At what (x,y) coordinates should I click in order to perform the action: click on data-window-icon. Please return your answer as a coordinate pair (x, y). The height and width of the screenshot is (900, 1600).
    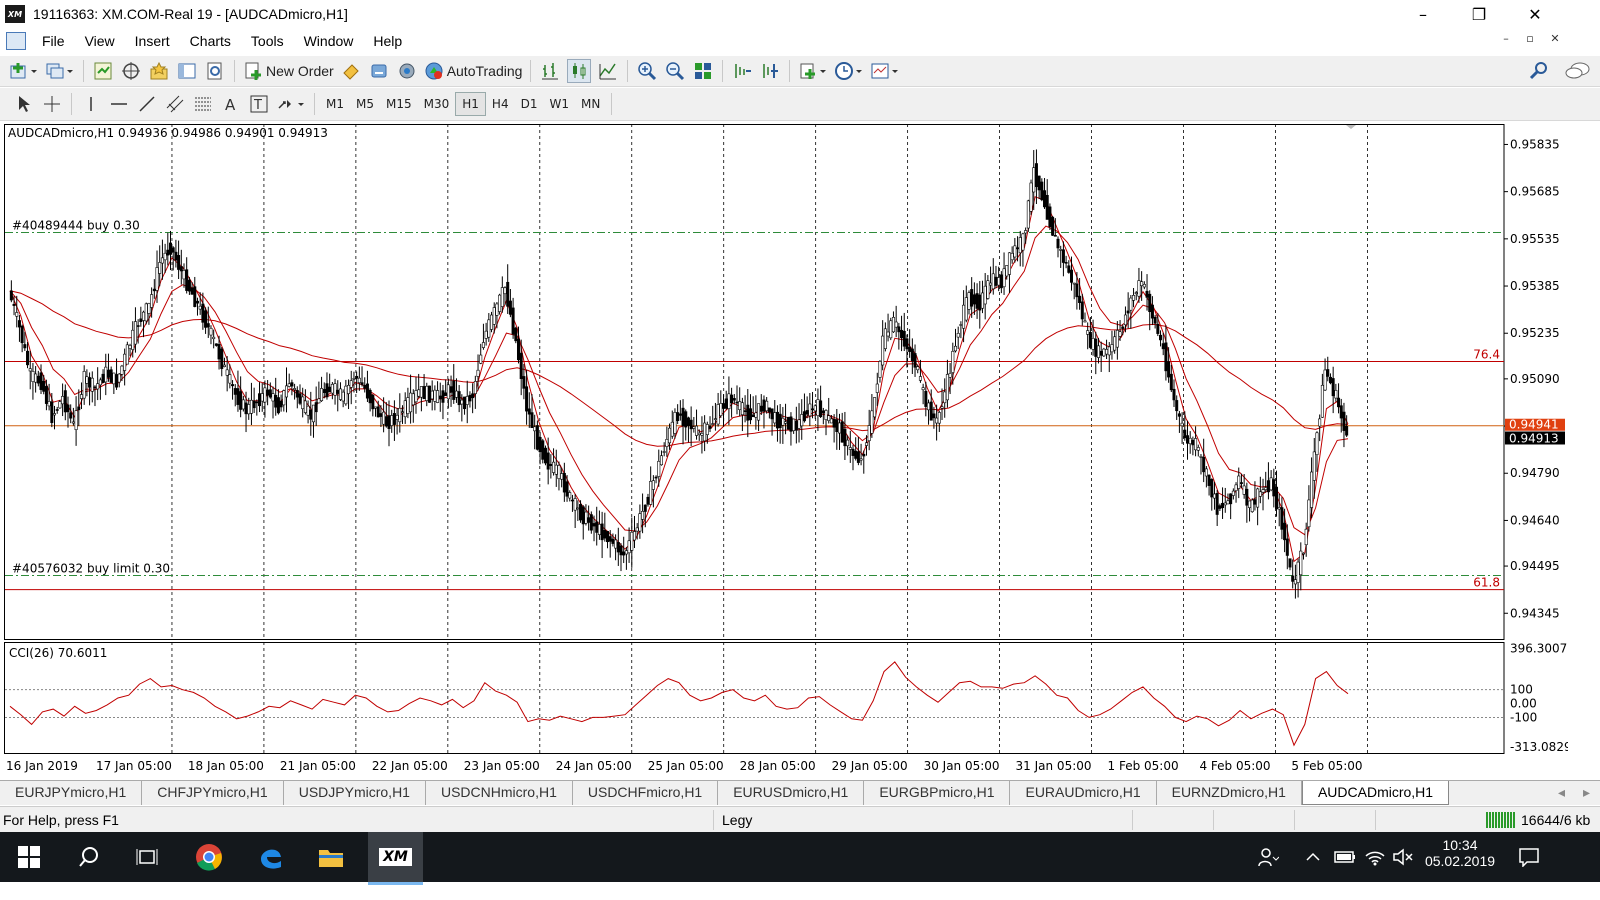
    Looking at the image, I should click on (131, 71).